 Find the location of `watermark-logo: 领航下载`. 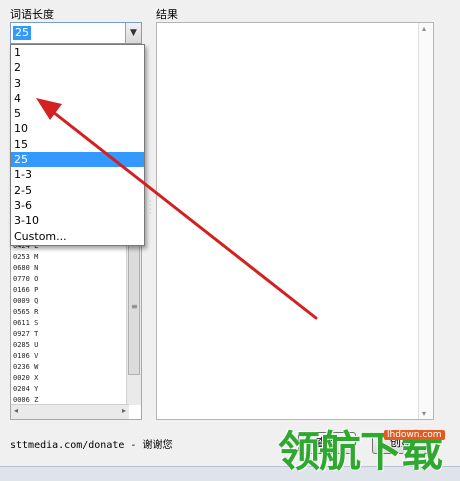

watermark-logo: 领航下载 is located at coordinates (360, 451).